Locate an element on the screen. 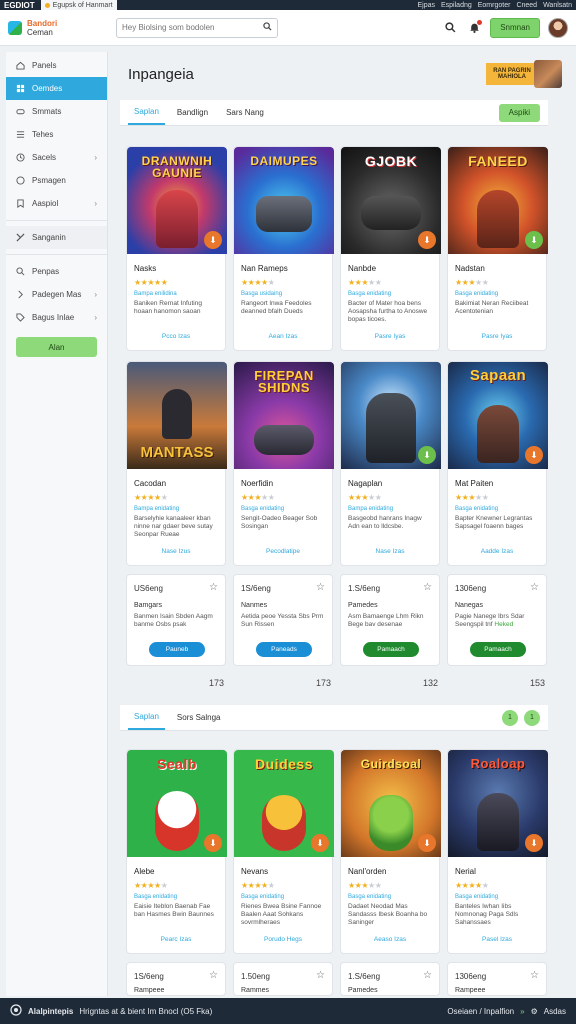 The image size is (576, 1024). status-icon is located at coordinates (16, 1011).